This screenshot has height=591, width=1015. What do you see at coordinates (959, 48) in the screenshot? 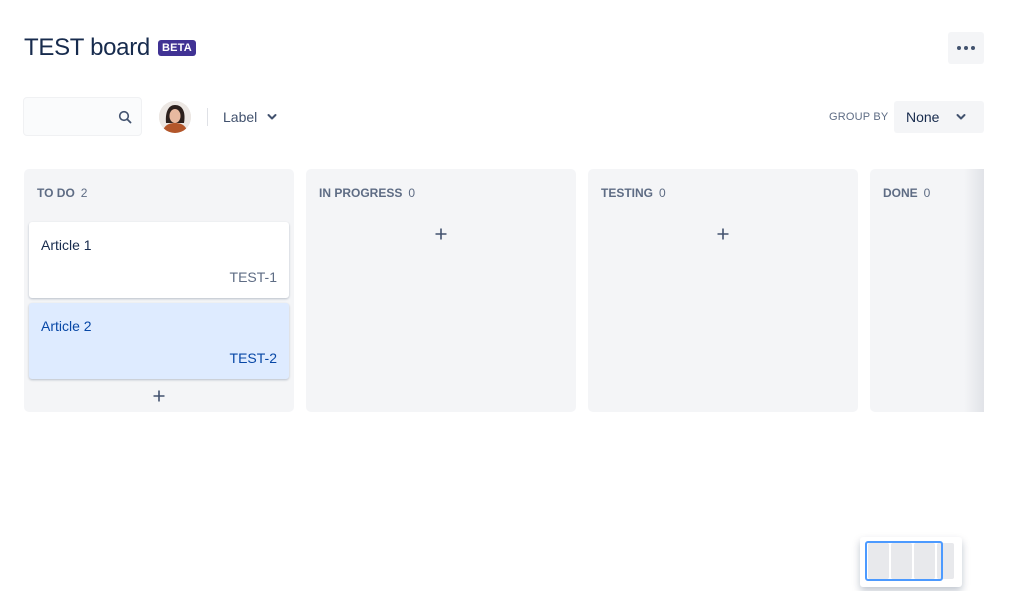
I see `more-horizontal-icon` at bounding box center [959, 48].